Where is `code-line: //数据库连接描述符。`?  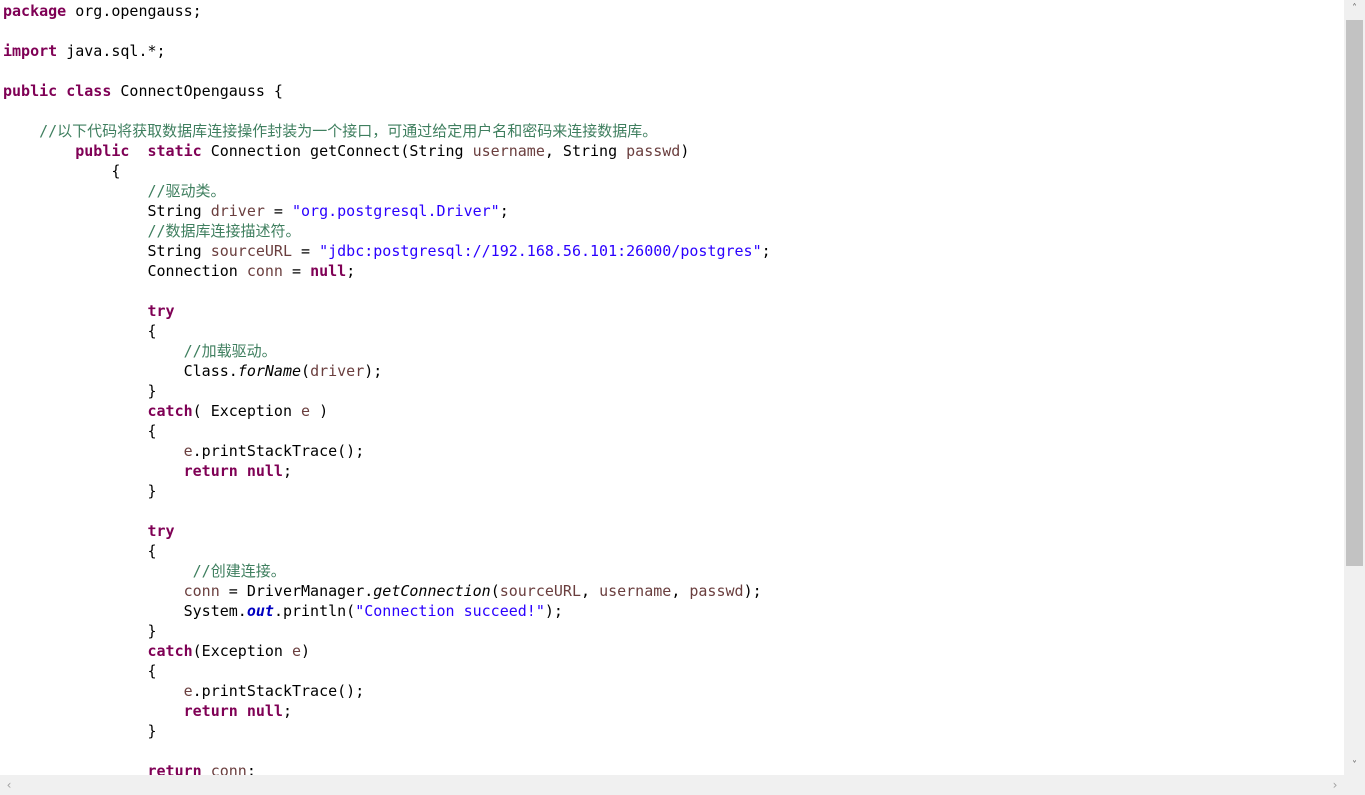
code-line: //数据库连接描述符。 is located at coordinates (387, 231).